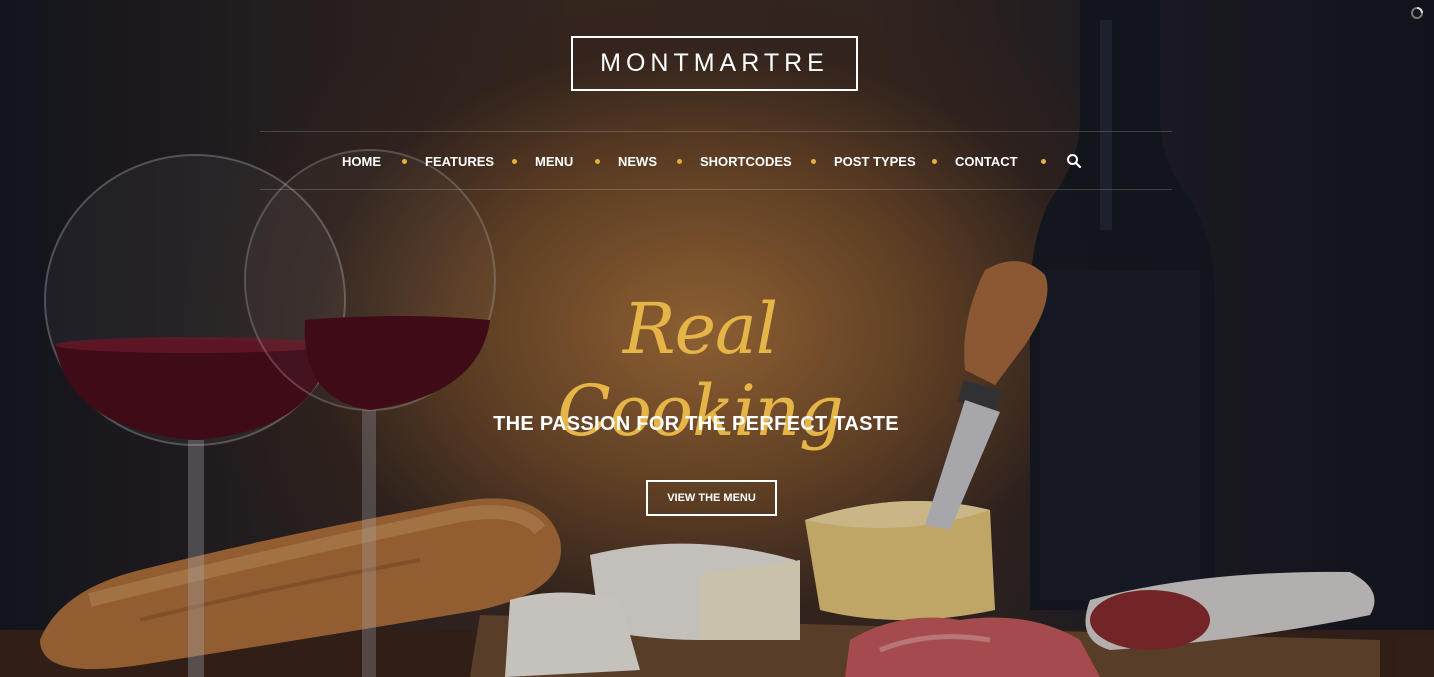  What do you see at coordinates (696, 424) in the screenshot?
I see `hero-subheadline: THE PASSION FOR THE PERFECT TASTE` at bounding box center [696, 424].